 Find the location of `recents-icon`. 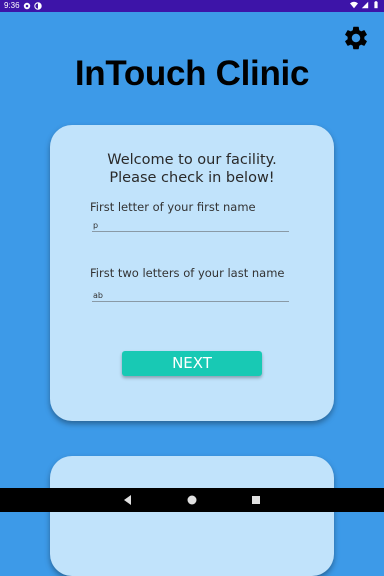

recents-icon is located at coordinates (256, 500).